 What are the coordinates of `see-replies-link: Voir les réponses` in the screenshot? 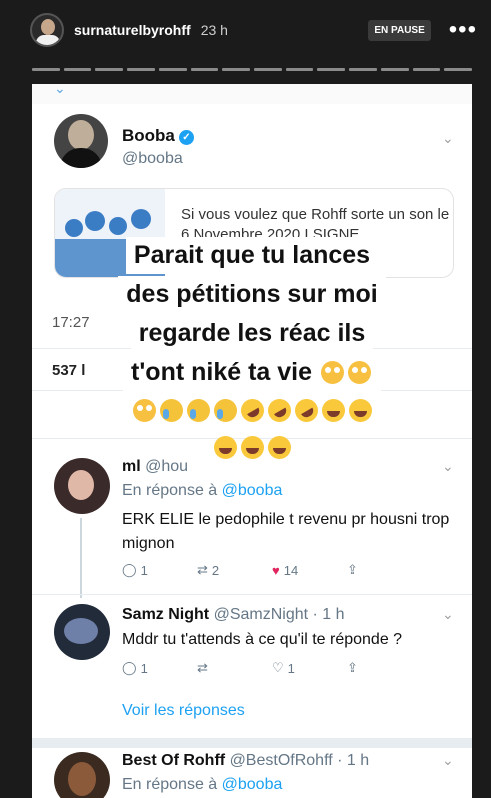 It's located at (183, 711).